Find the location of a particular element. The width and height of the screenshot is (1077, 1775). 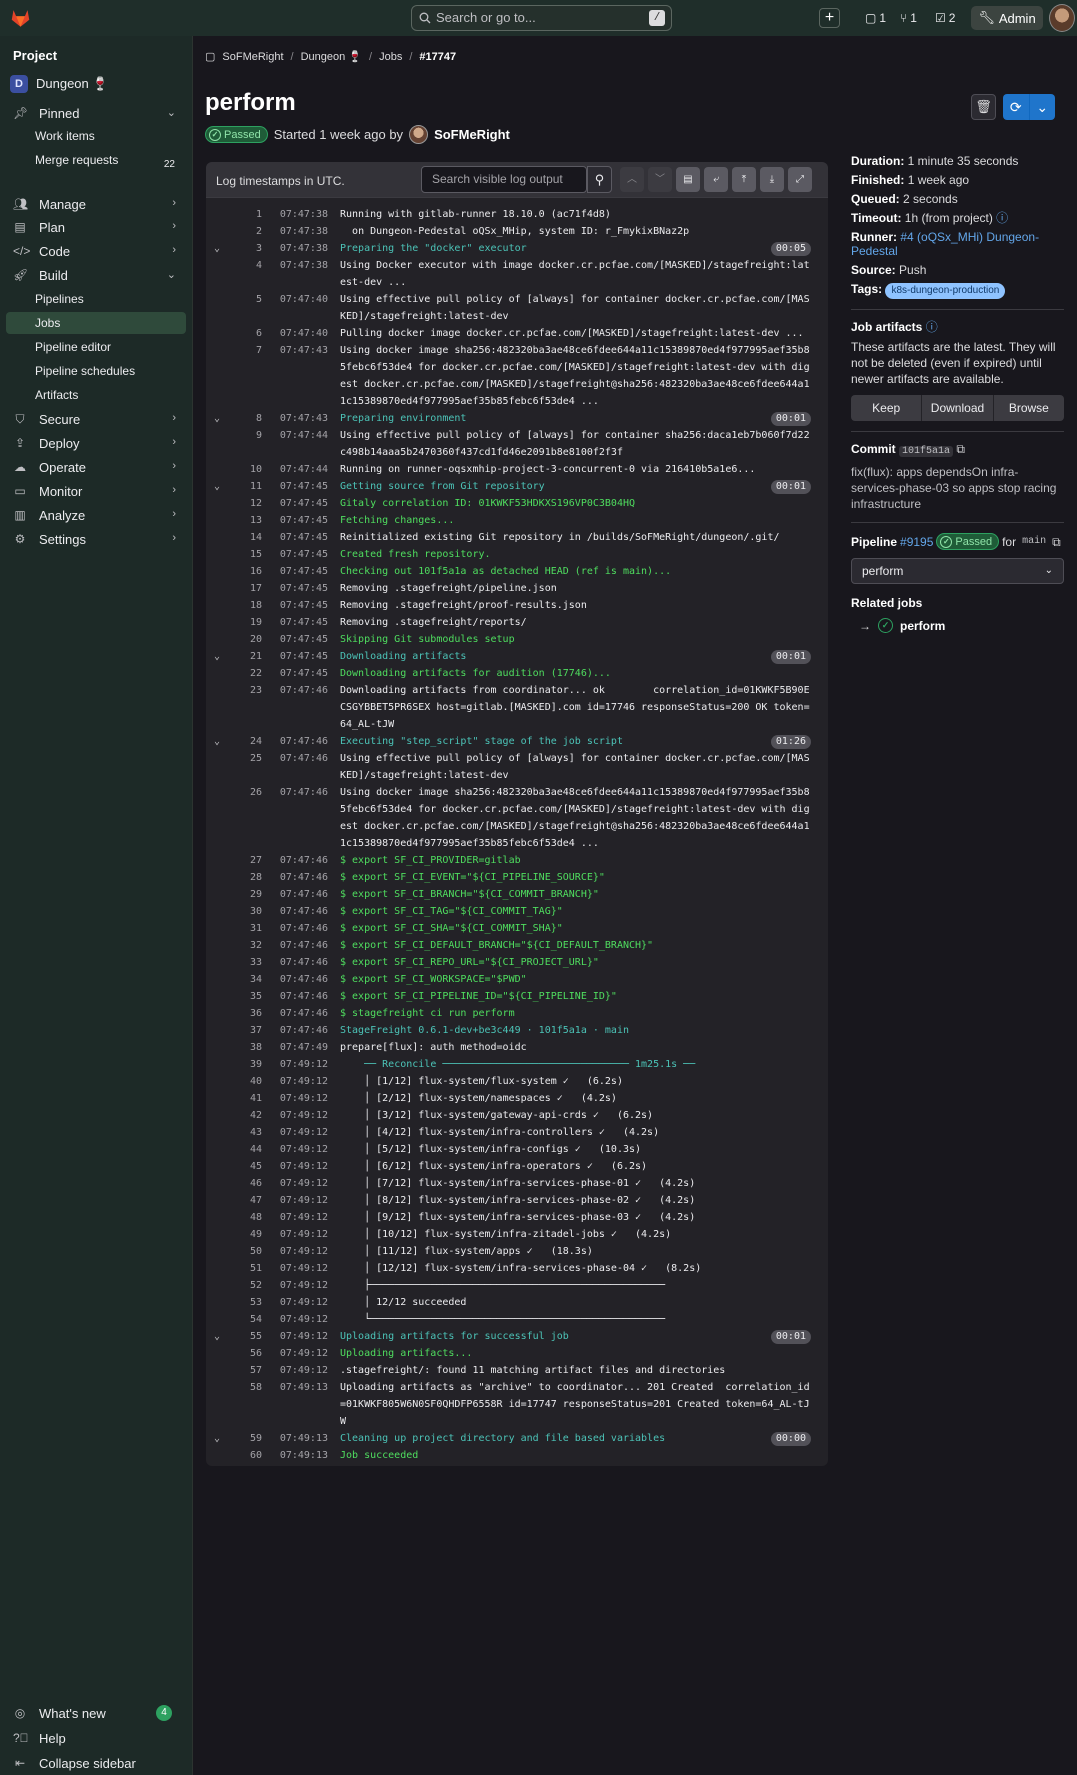

log-line-number: 15 is located at coordinates (243, 554).